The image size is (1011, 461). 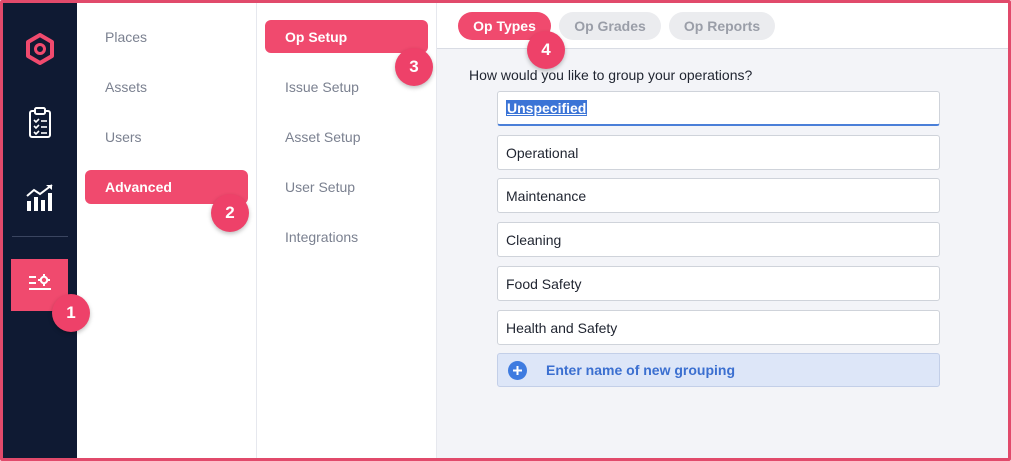 I want to click on subnav-item-asset-setup: Asset Setup, so click(x=323, y=137).